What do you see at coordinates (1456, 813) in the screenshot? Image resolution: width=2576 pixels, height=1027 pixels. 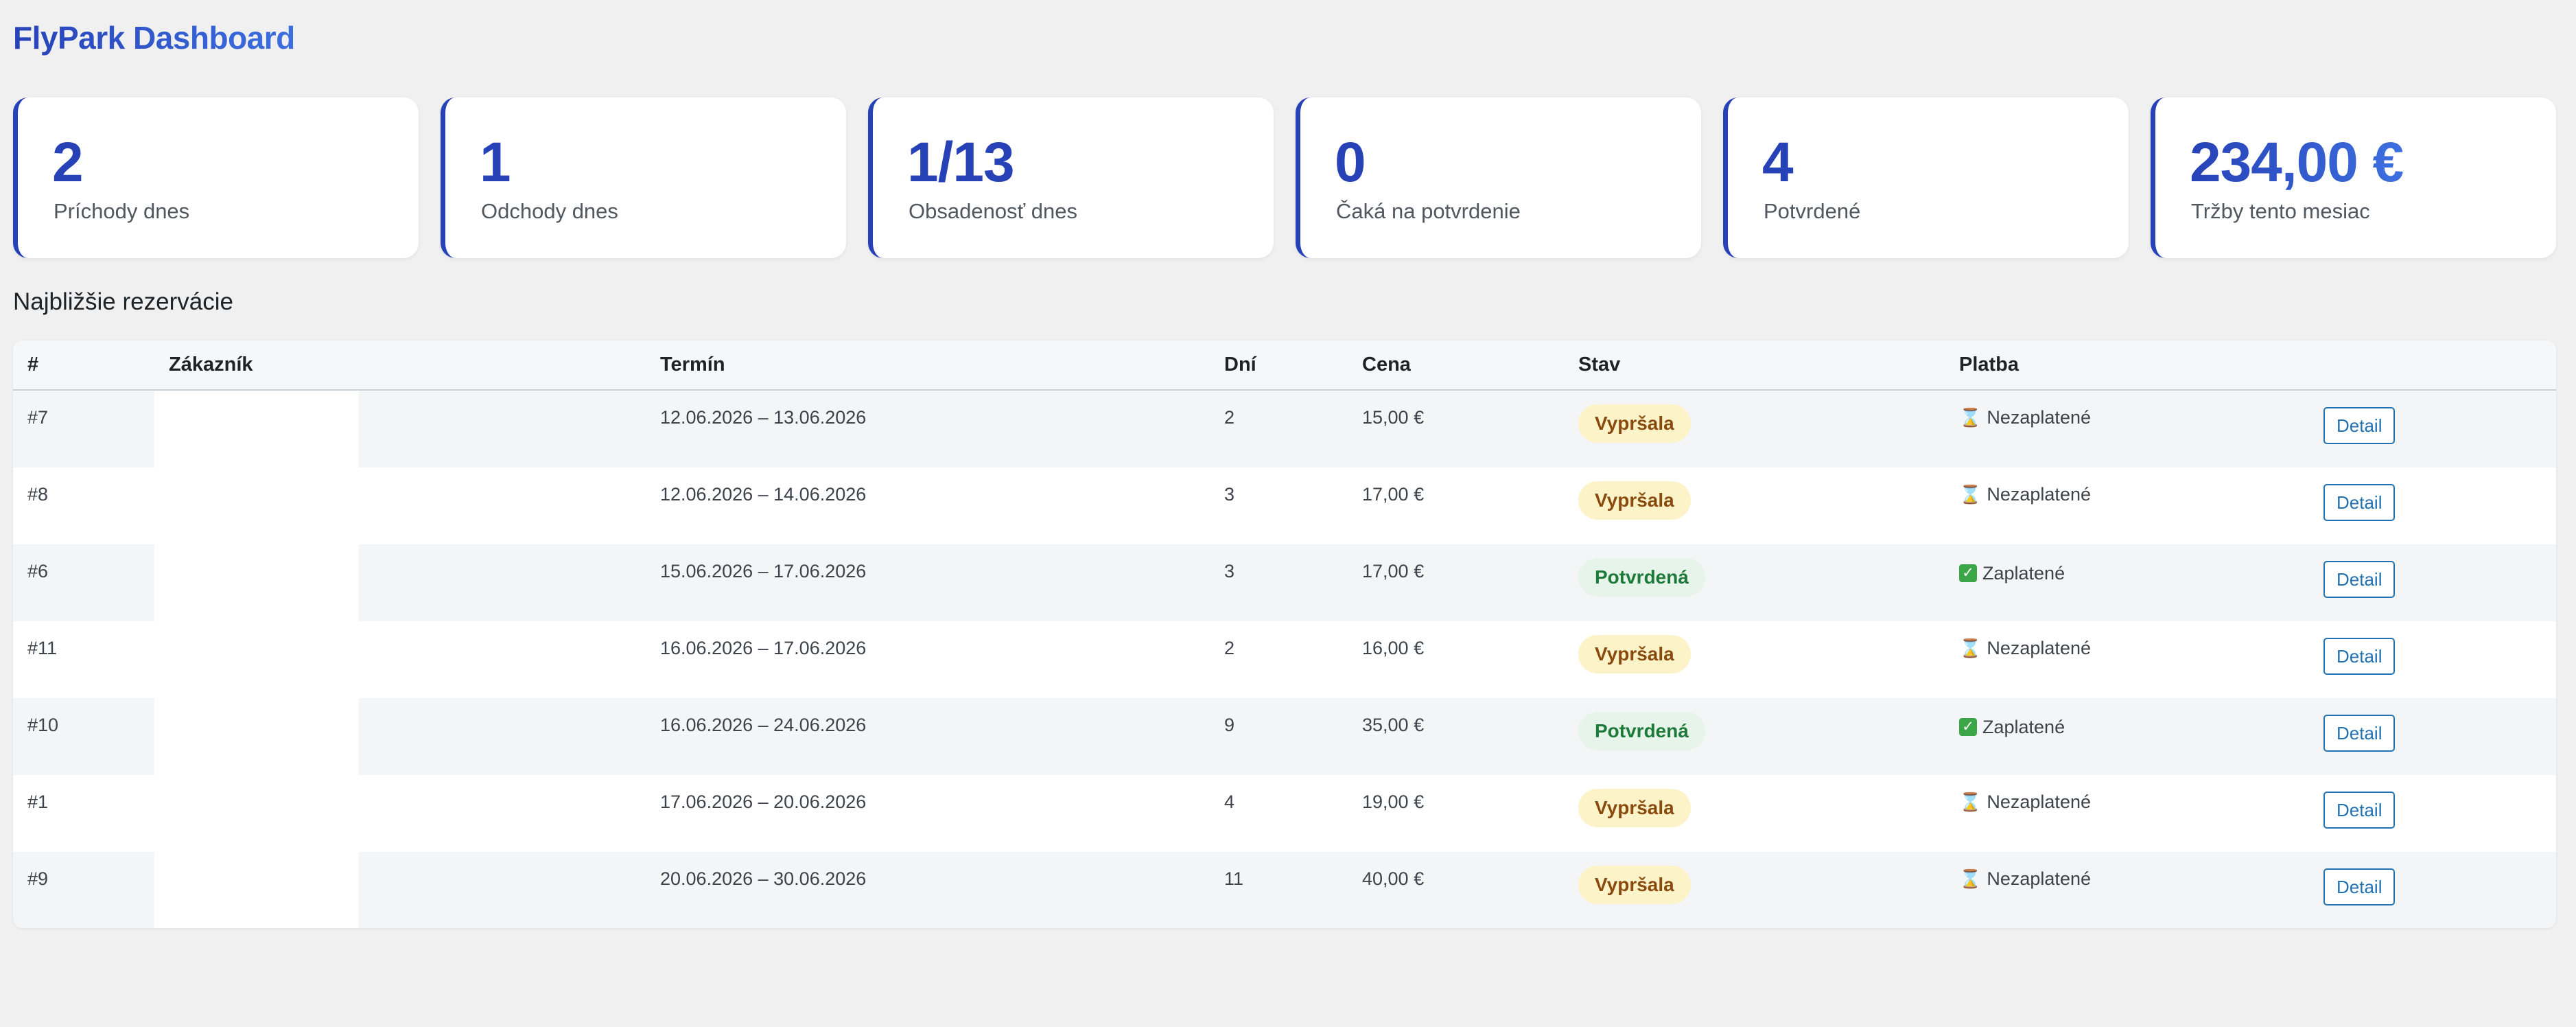 I see `reservation-price: 19,00 €` at bounding box center [1456, 813].